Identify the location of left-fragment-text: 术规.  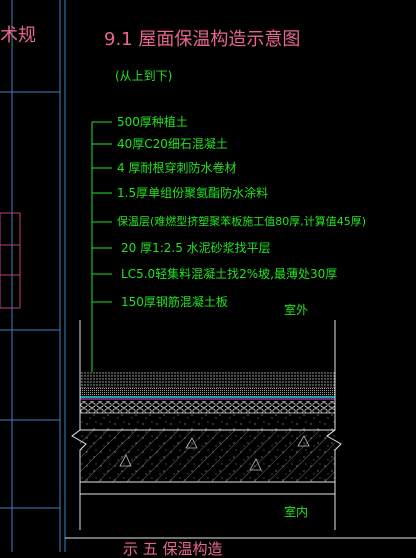
(18, 35).